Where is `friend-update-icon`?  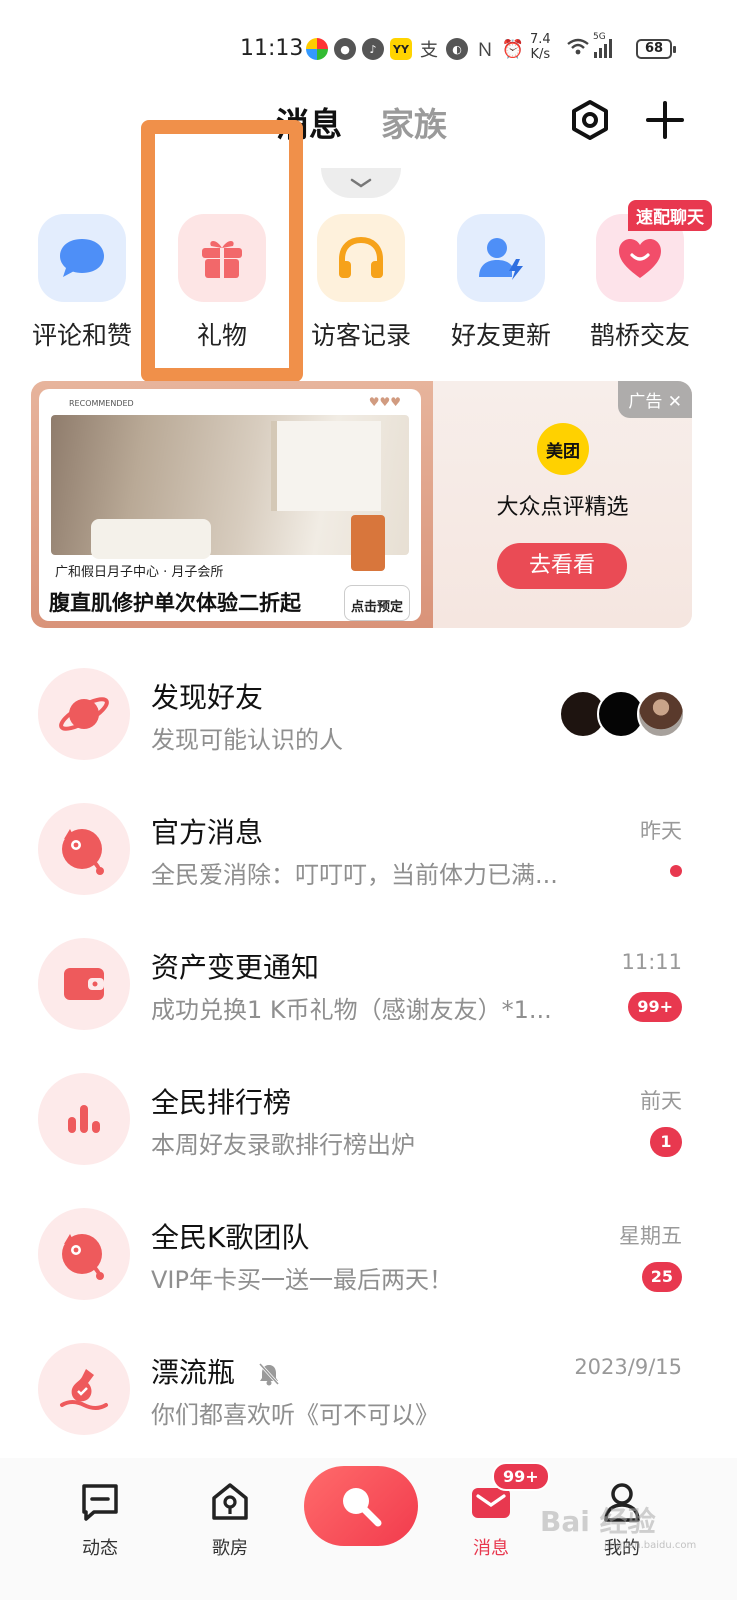
friend-update-icon is located at coordinates (501, 258).